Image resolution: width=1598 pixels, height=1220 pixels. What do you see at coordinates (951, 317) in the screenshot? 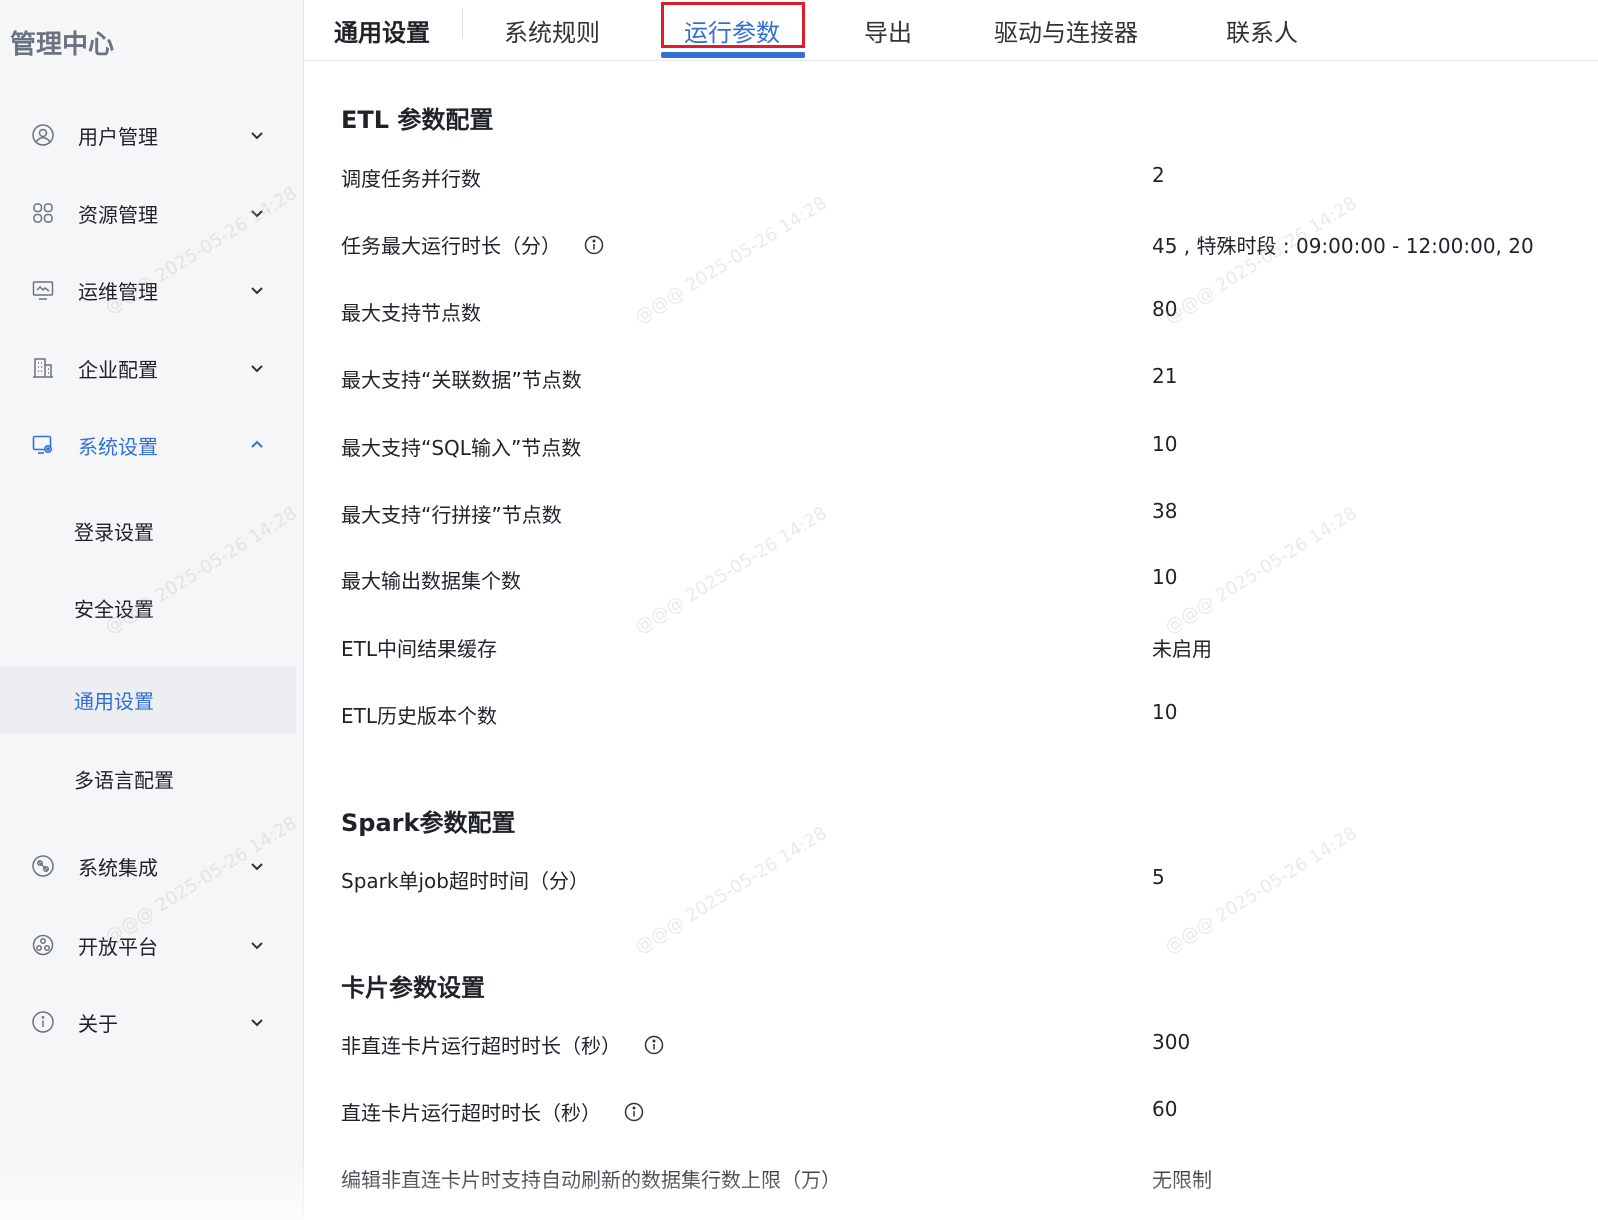
I see `setting-row: 最大支持节点数 80` at bounding box center [951, 317].